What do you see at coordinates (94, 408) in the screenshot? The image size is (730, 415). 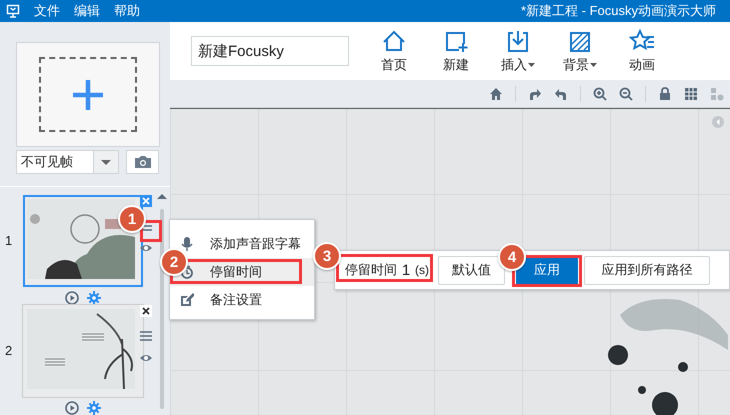 I see `gear-icon` at bounding box center [94, 408].